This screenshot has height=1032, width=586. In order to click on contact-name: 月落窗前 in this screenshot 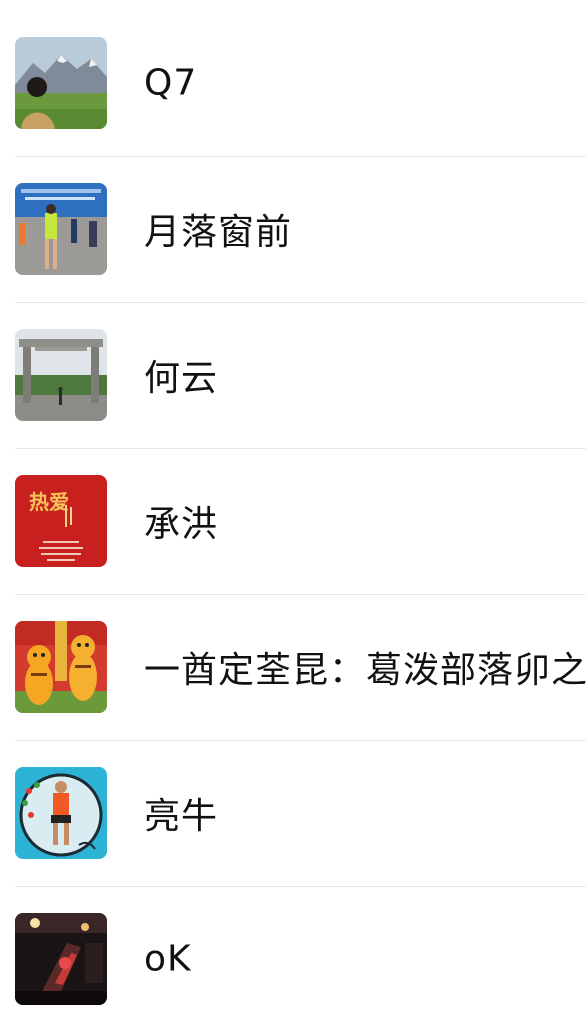, I will do `click(218, 232)`.